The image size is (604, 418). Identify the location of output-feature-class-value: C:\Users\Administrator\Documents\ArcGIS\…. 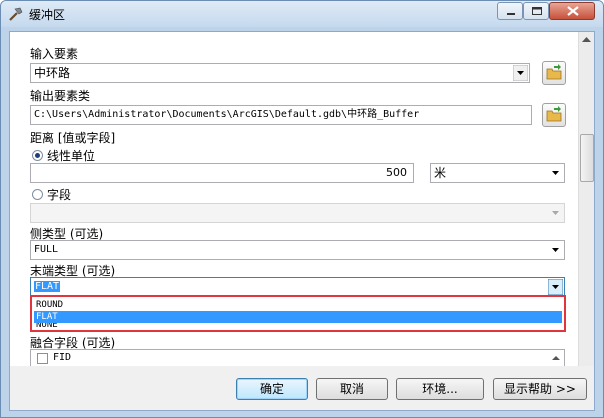
(227, 114).